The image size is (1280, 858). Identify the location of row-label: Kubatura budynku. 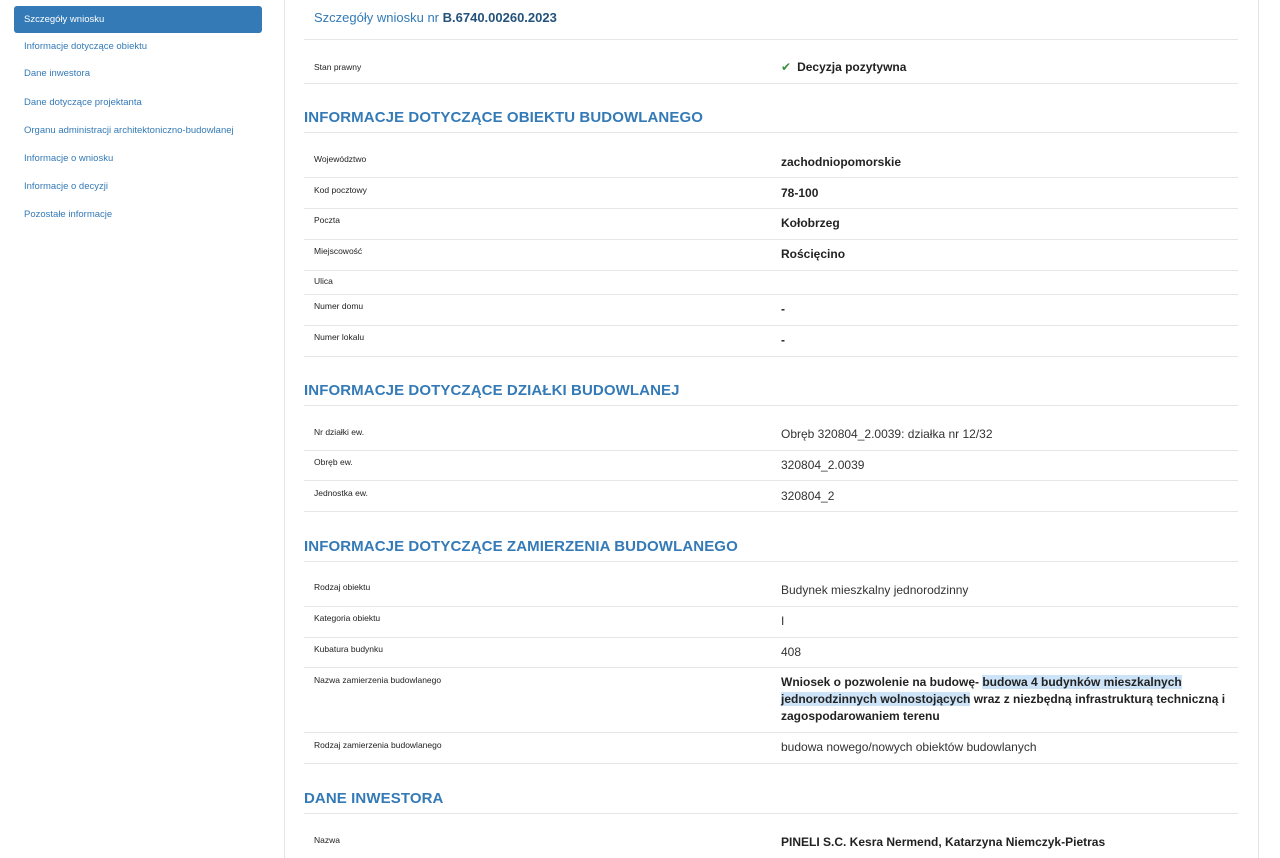
(348, 649).